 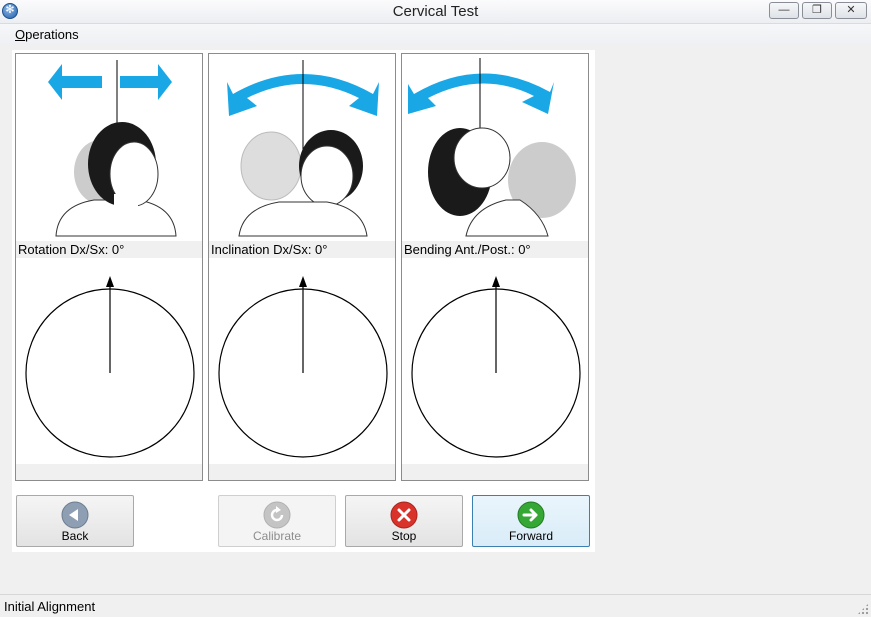 What do you see at coordinates (277, 536) in the screenshot?
I see `calibrate-label: Calibrate` at bounding box center [277, 536].